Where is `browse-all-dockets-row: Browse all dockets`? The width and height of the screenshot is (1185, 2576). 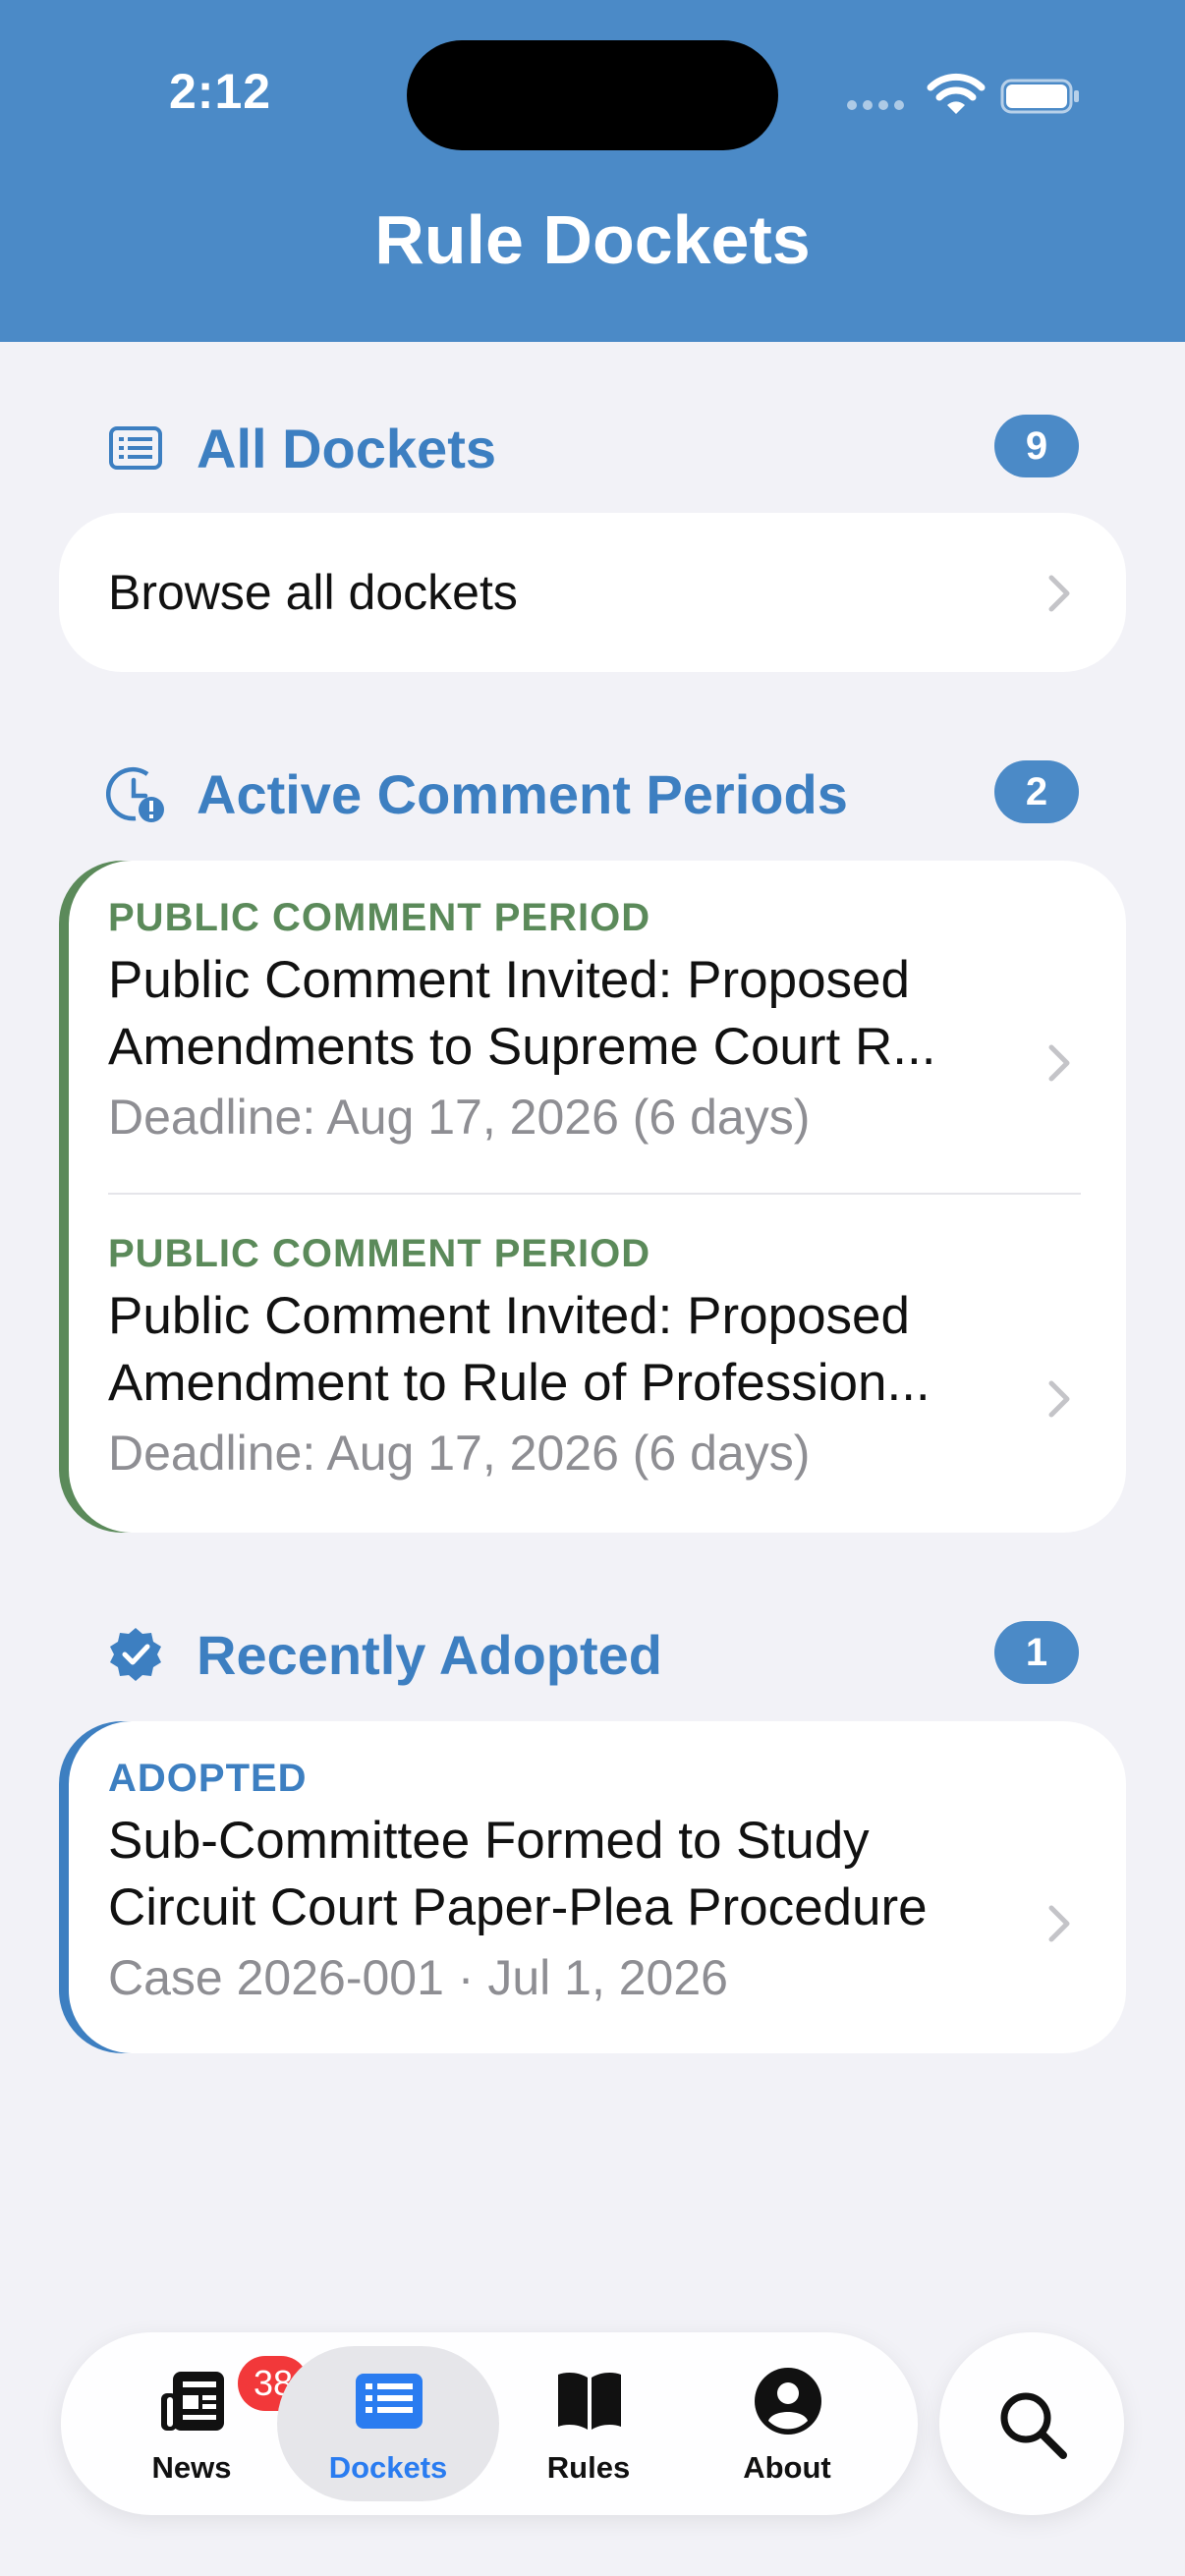
browse-all-dockets-row: Browse all dockets is located at coordinates (592, 592).